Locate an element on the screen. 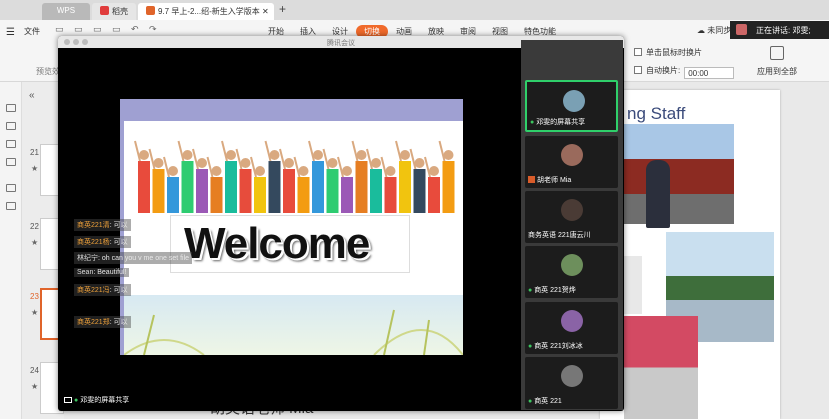  click-switch-label: 单击鼠标时换片 is located at coordinates (674, 52).